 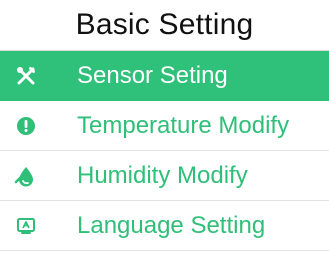 I want to click on thermometer-info-icon, so click(x=26, y=126).